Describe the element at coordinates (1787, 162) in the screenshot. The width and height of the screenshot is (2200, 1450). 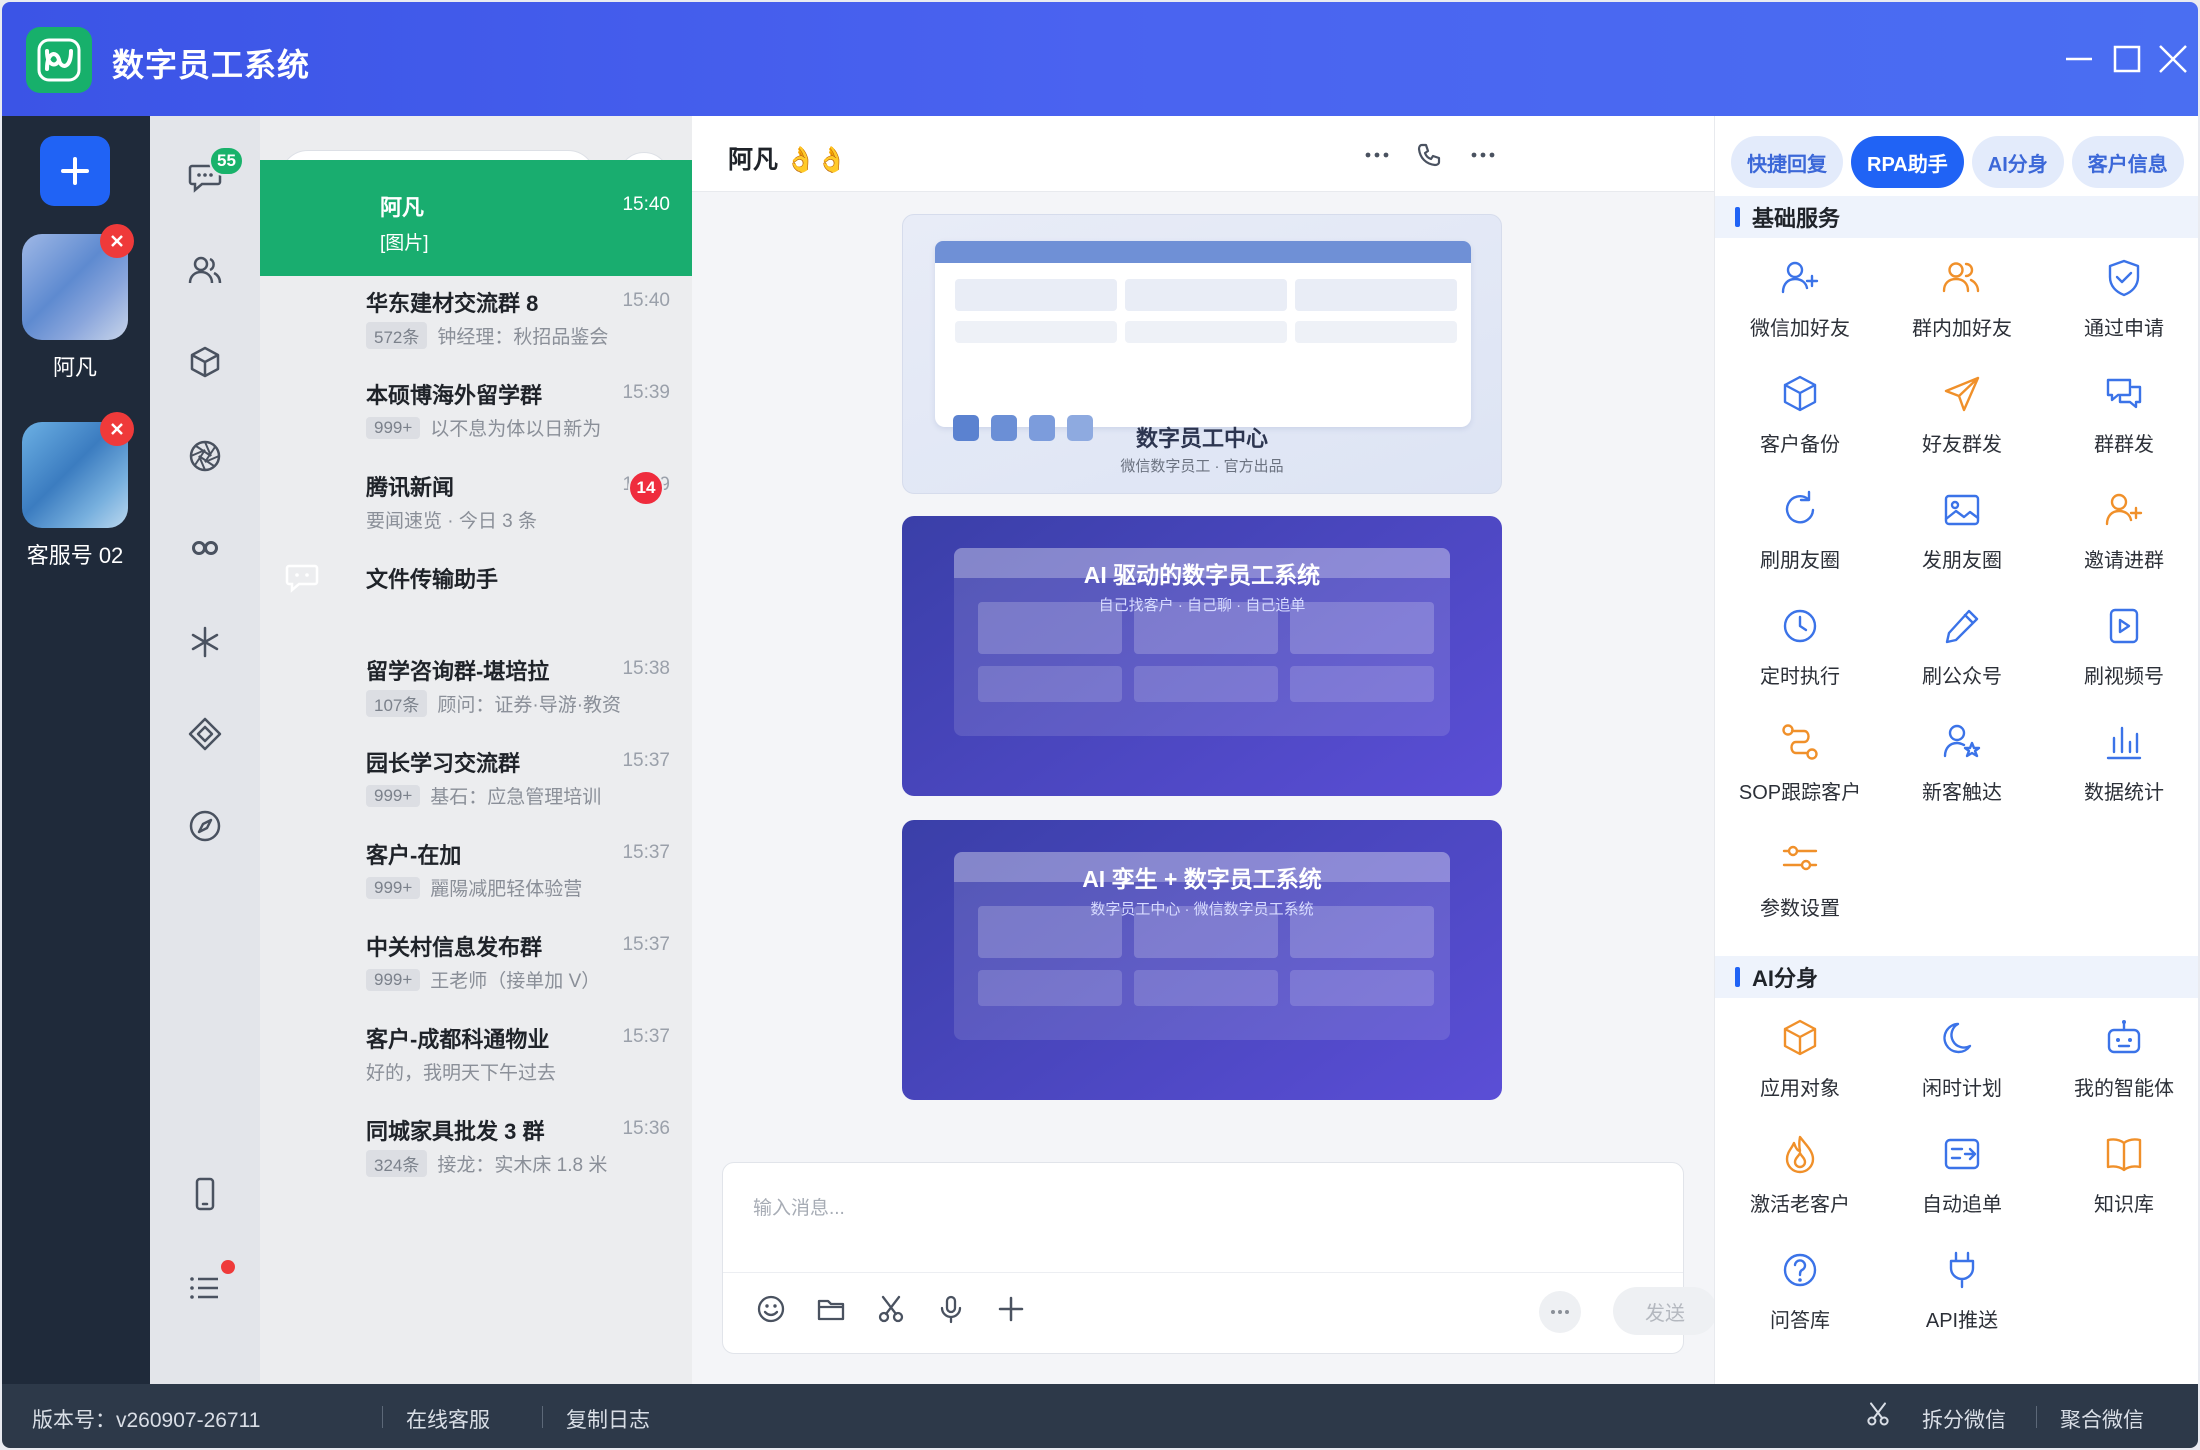
I see `tab-0: 快捷回复` at that location.